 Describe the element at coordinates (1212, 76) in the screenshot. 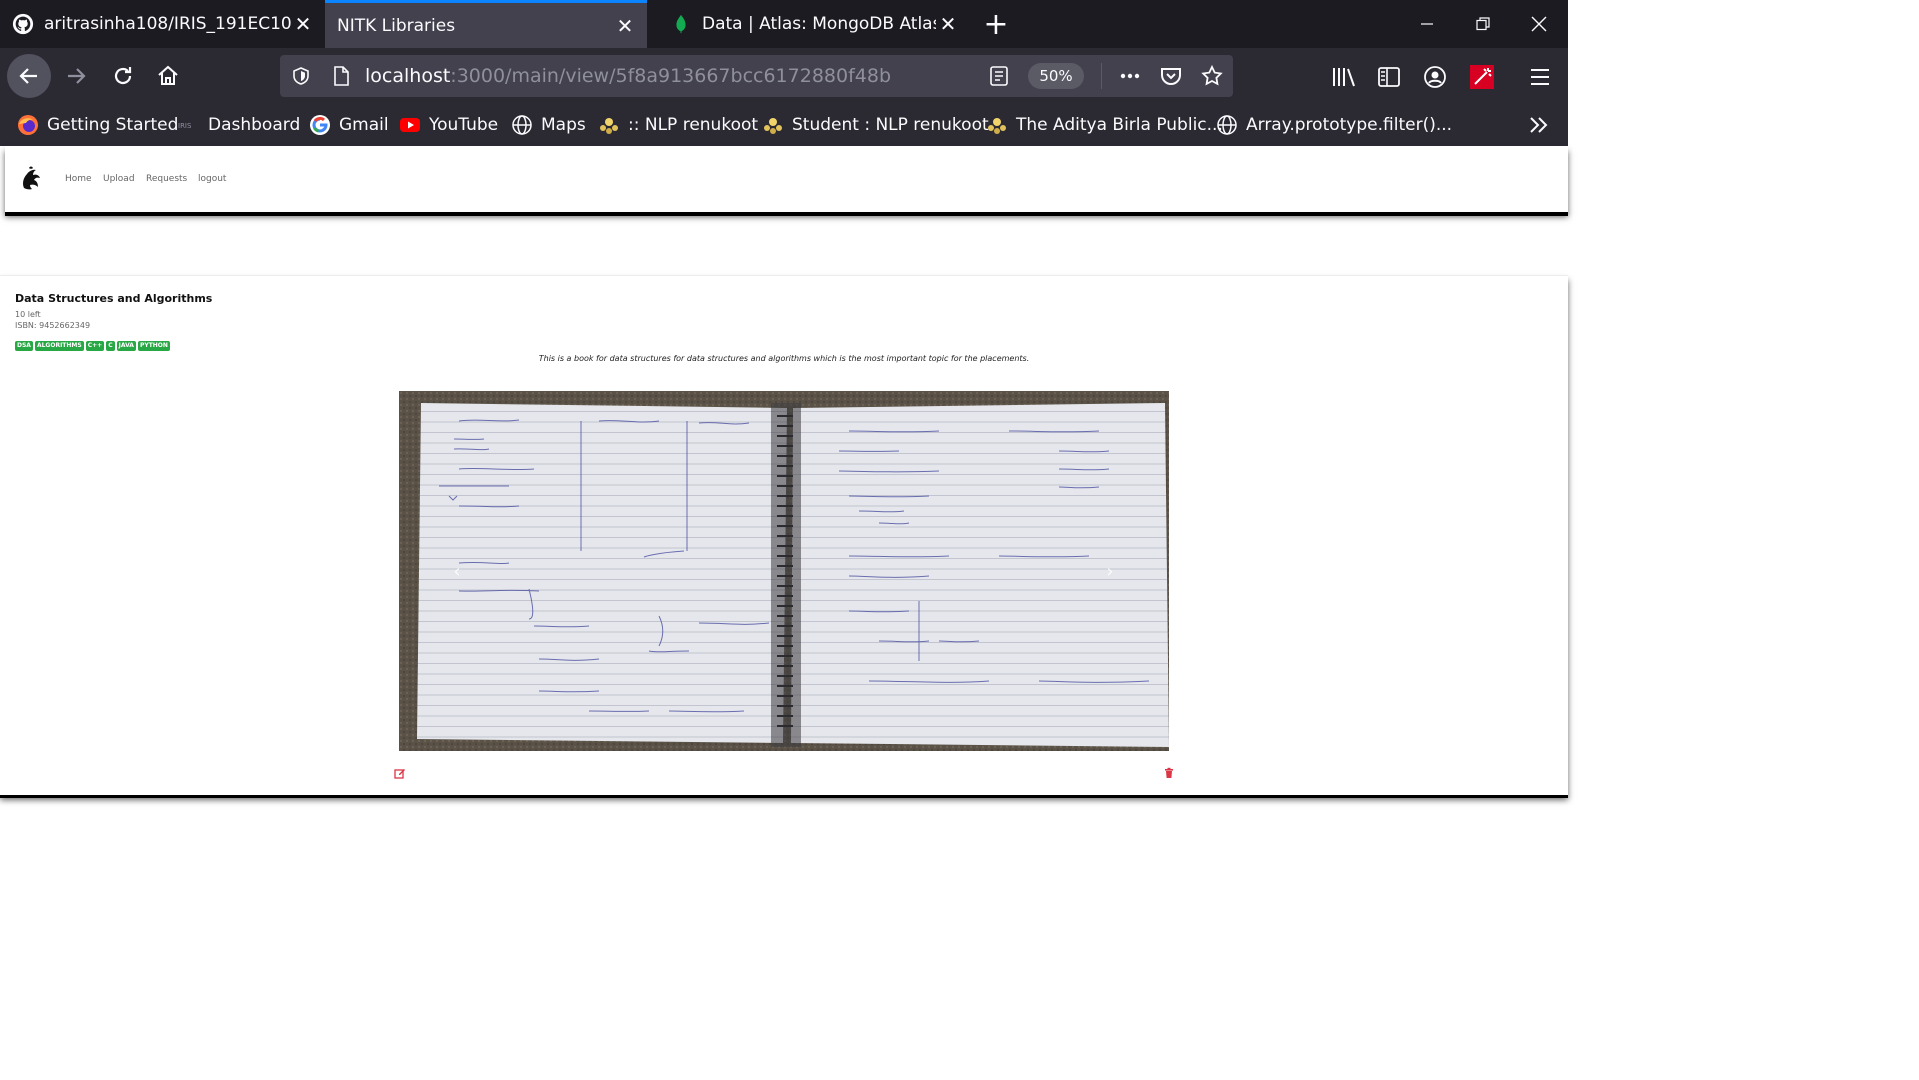

I see `bookmark-star-icon` at that location.